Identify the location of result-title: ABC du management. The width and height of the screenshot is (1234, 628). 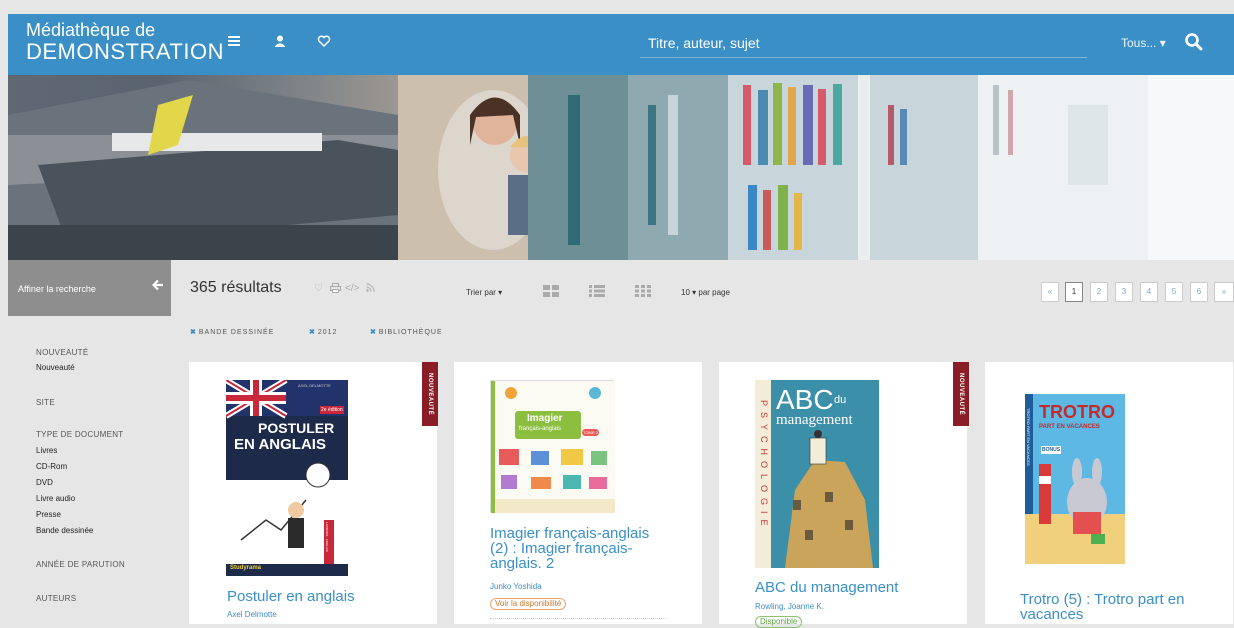
(855, 587).